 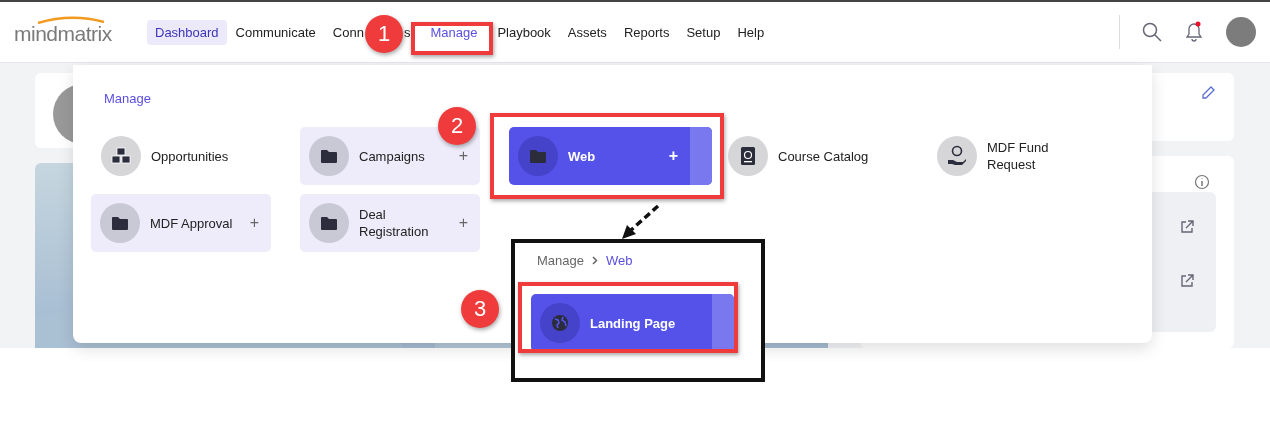 I want to click on menu-item: MDF Fund Request, so click(x=1022, y=156).